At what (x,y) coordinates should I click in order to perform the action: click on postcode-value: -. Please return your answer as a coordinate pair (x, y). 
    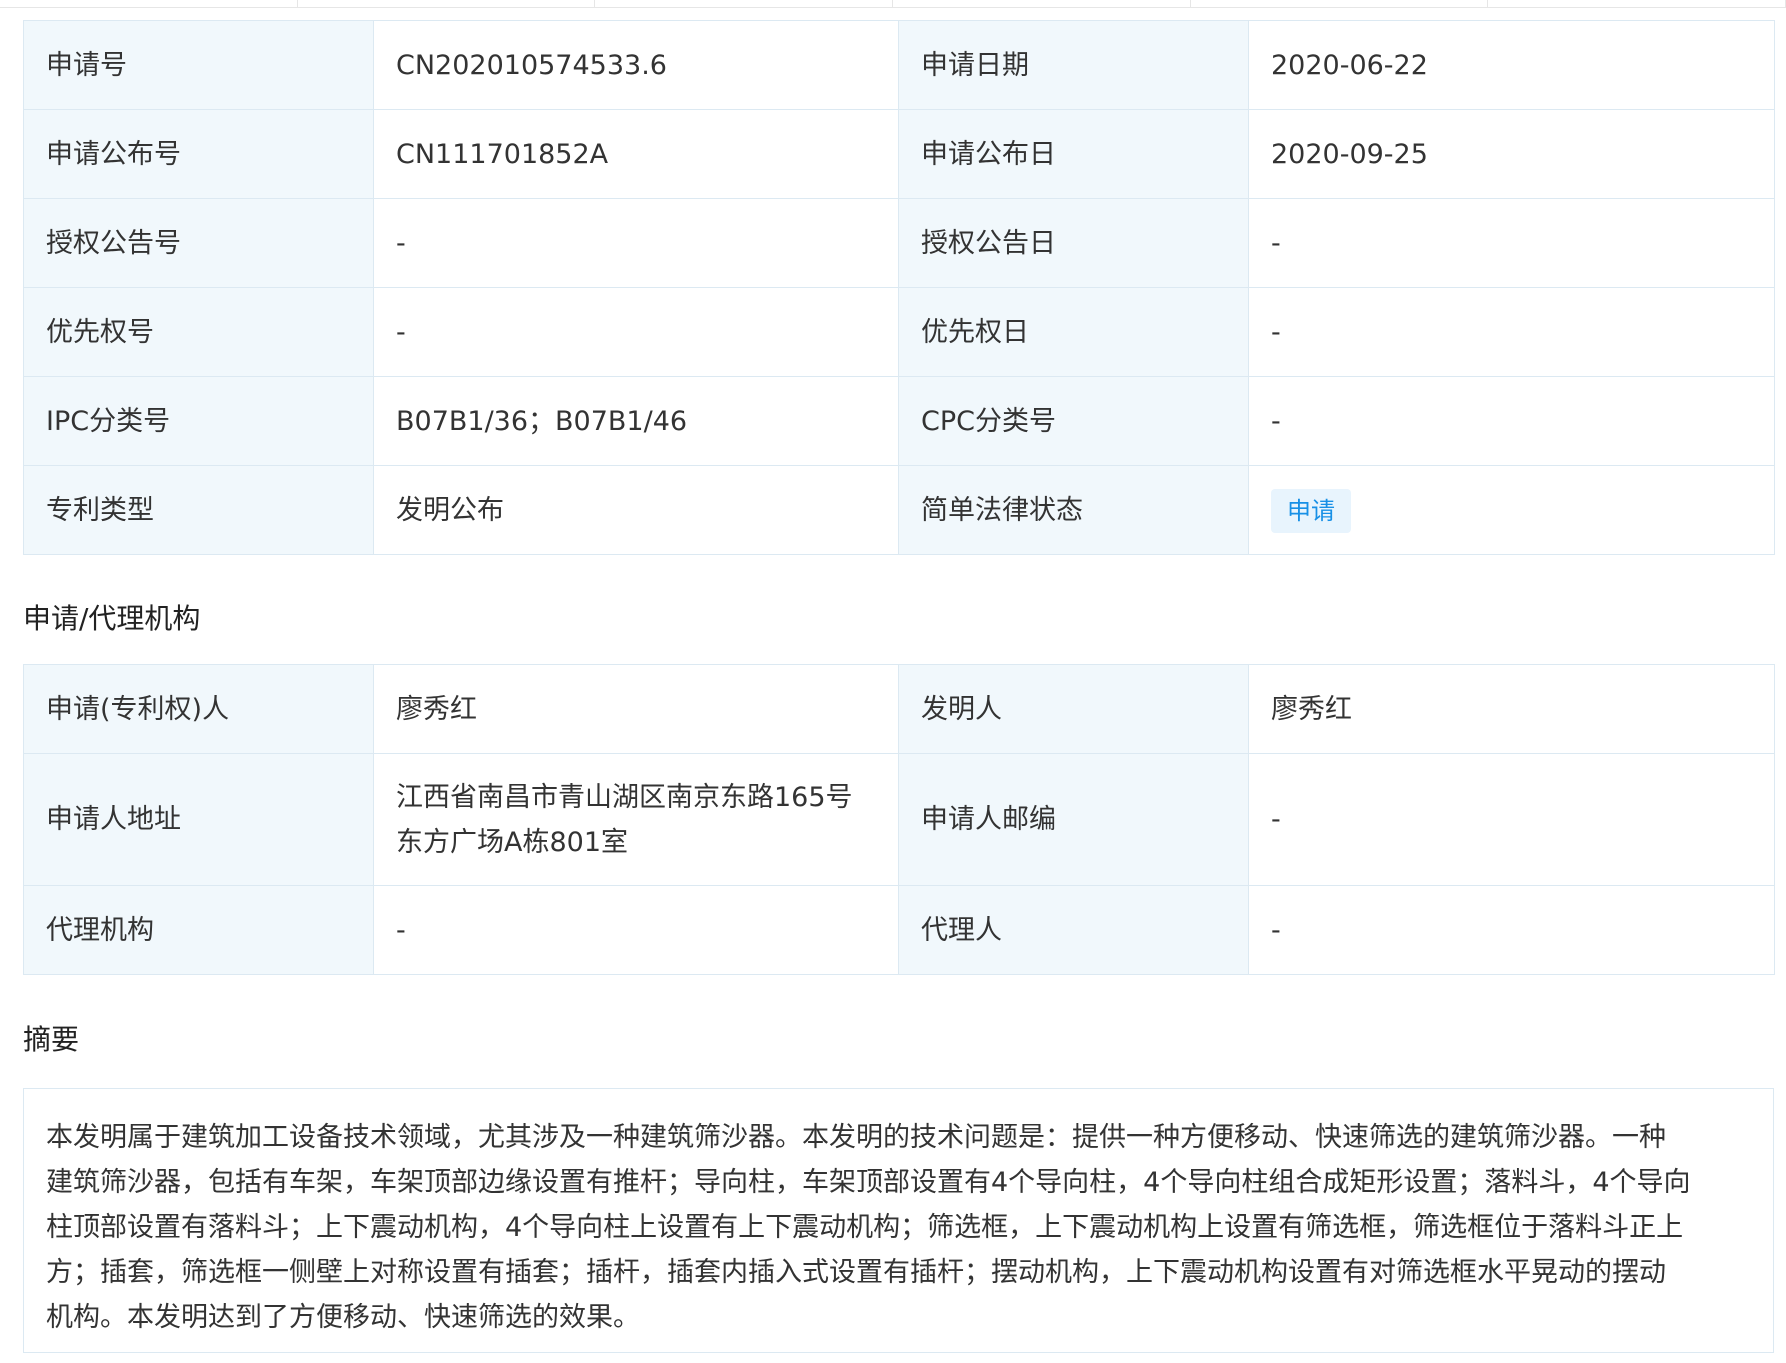
    Looking at the image, I should click on (1511, 819).